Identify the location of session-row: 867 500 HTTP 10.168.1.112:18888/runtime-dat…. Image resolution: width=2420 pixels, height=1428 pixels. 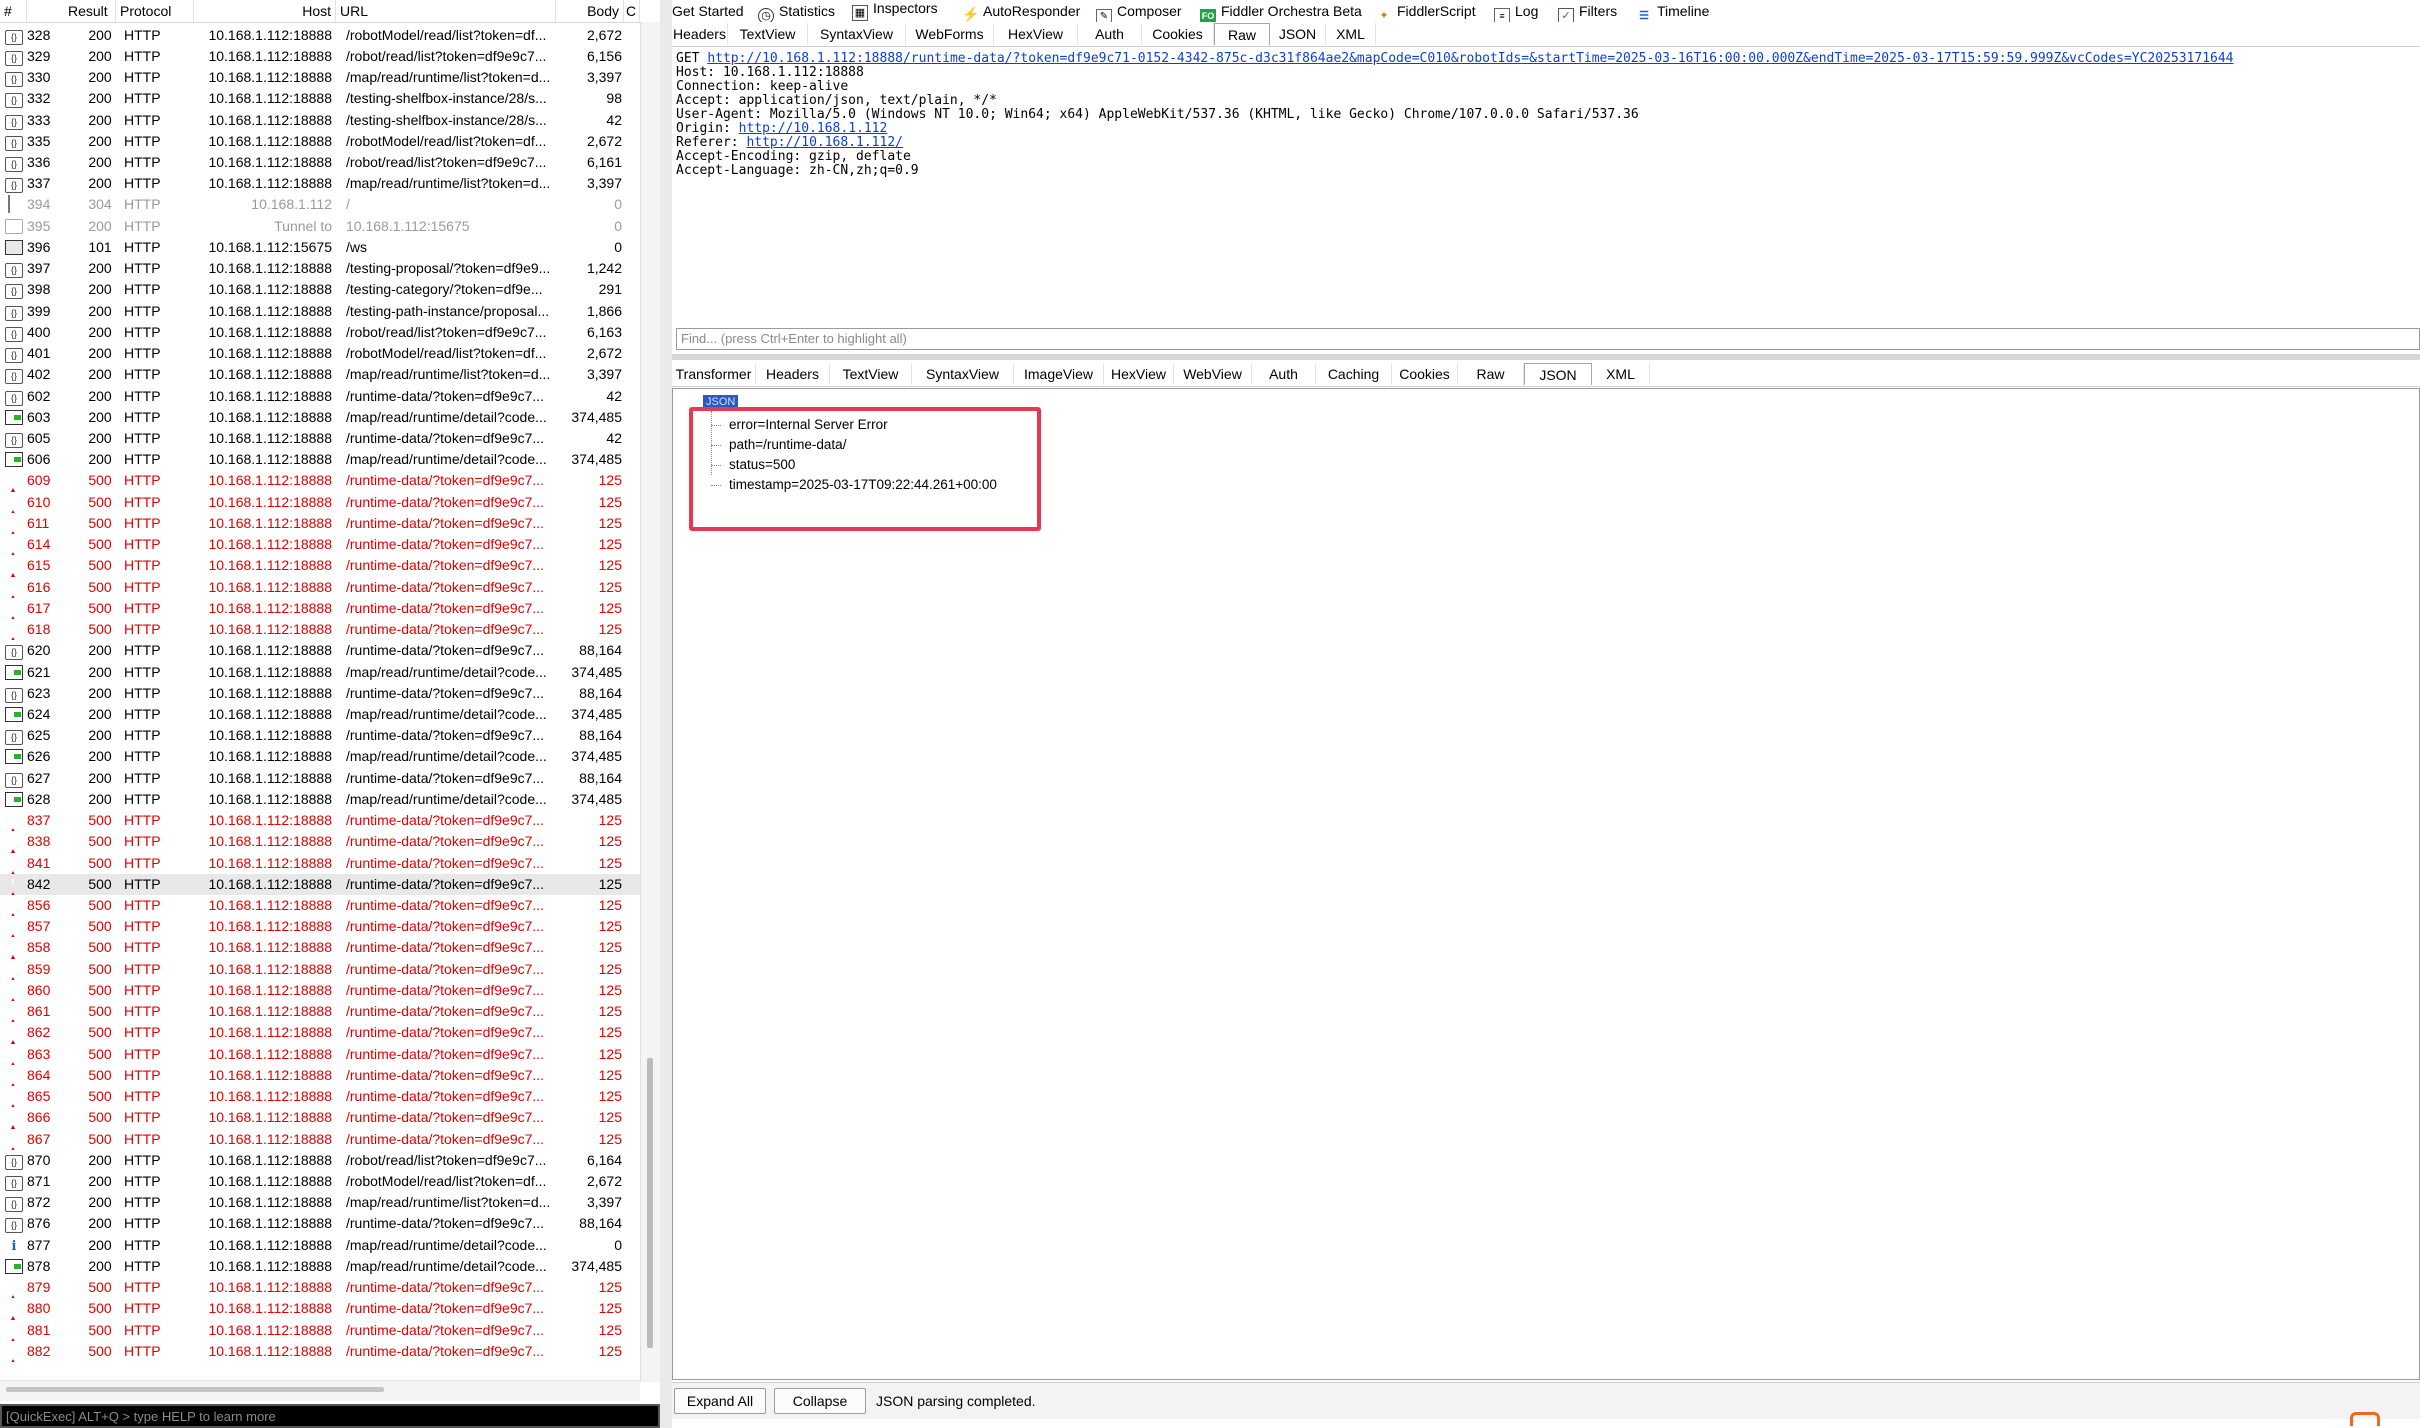
(320, 1139).